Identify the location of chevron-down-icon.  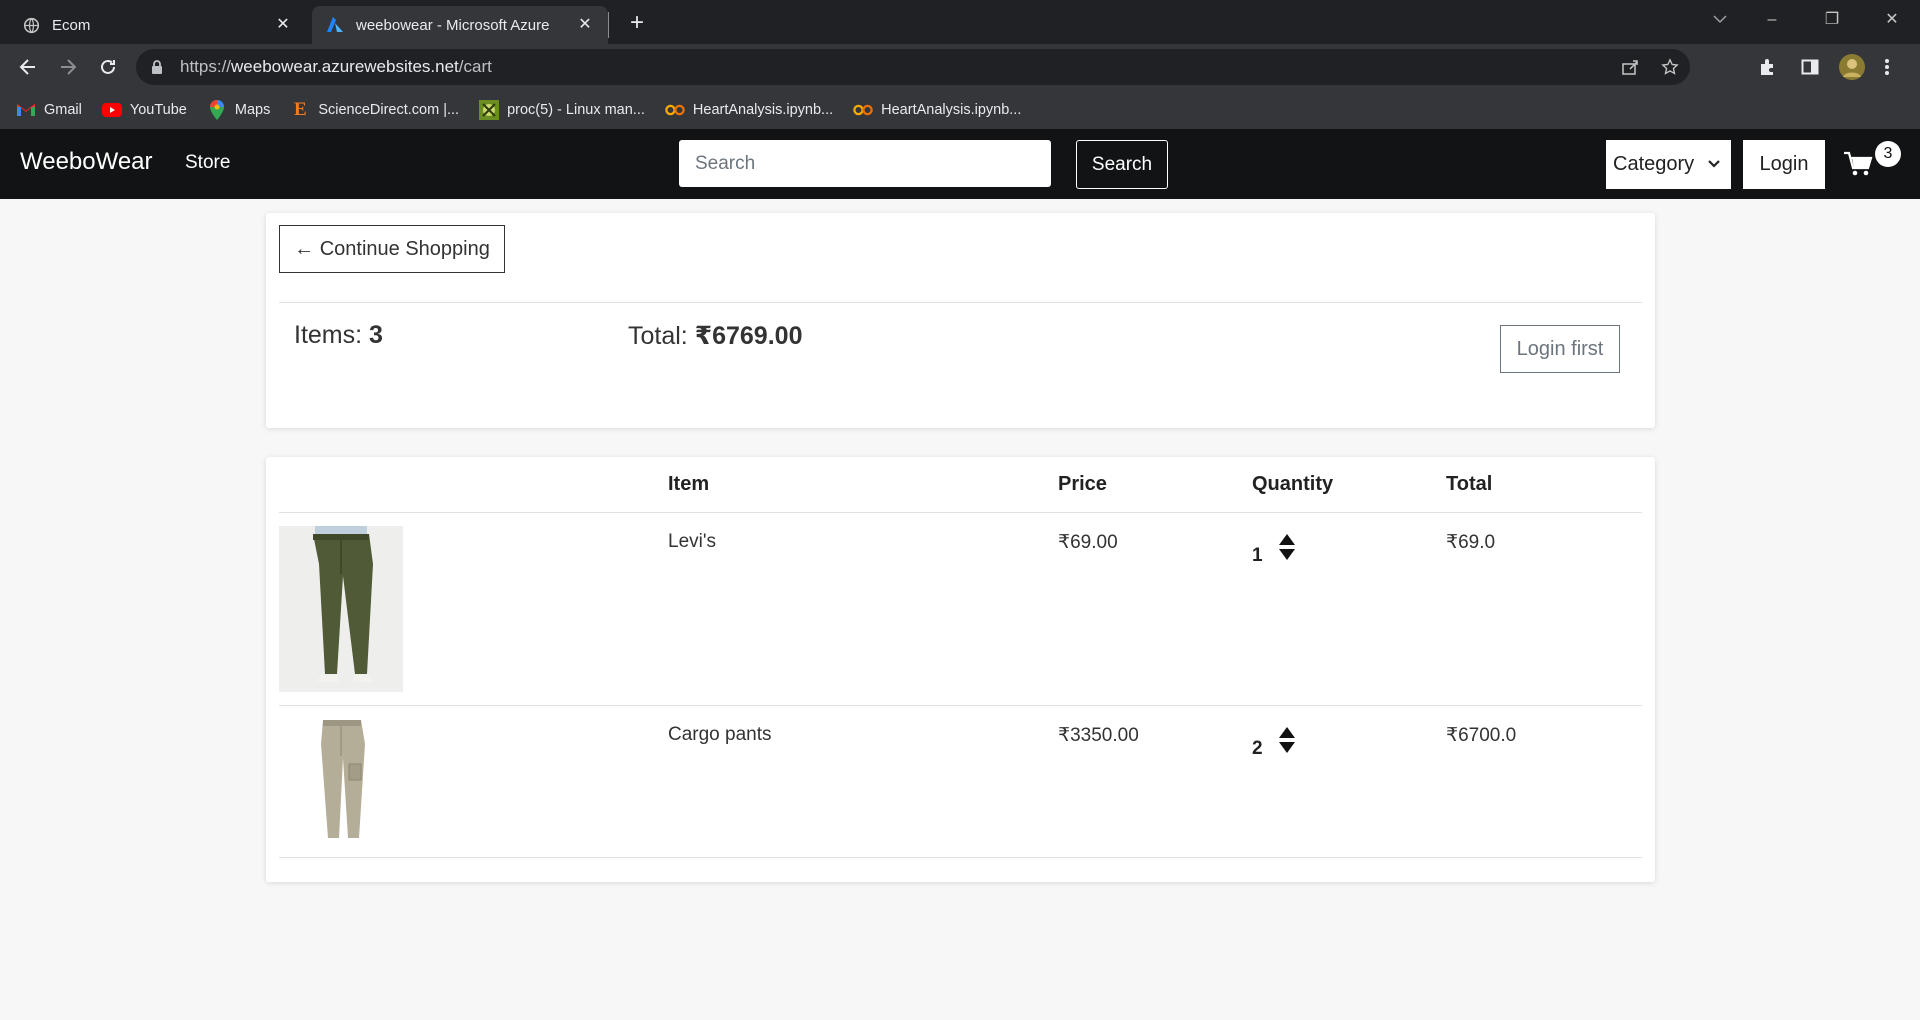
(1714, 167).